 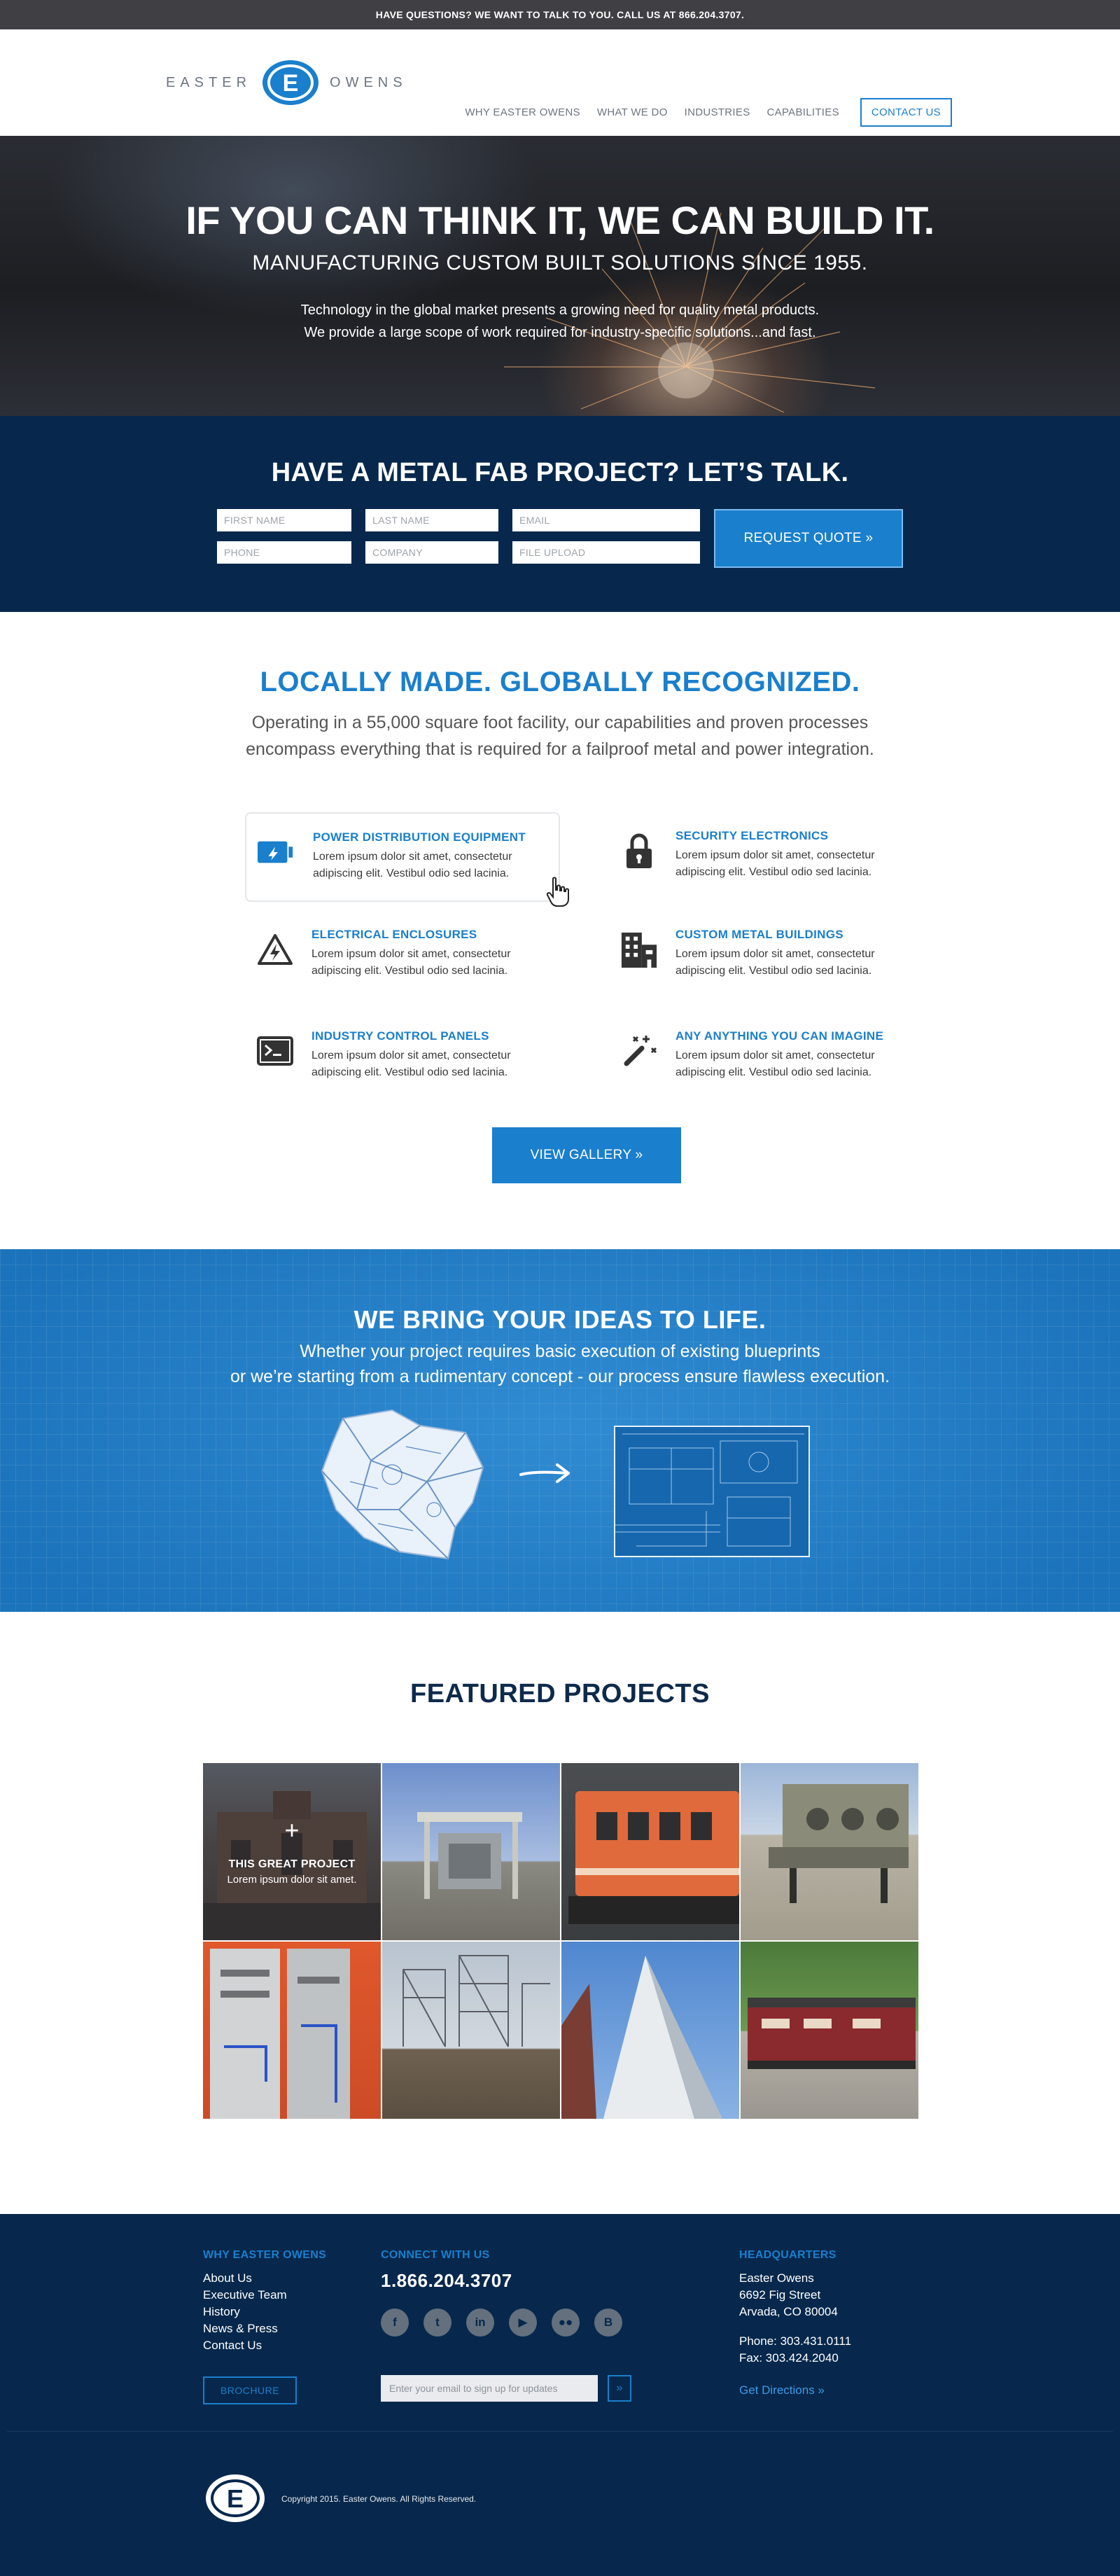 I want to click on hq-fax: Fax: 303.424.2040, so click(x=789, y=2358).